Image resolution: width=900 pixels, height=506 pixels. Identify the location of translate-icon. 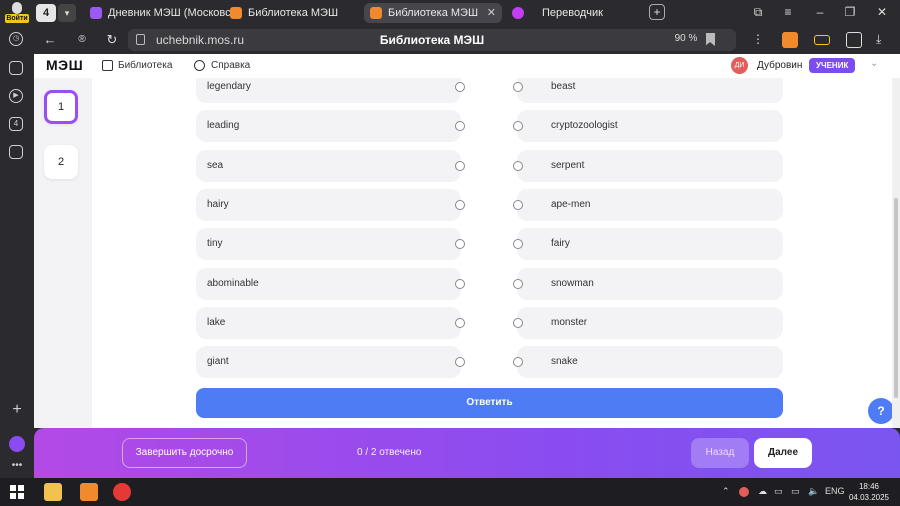
(854, 40).